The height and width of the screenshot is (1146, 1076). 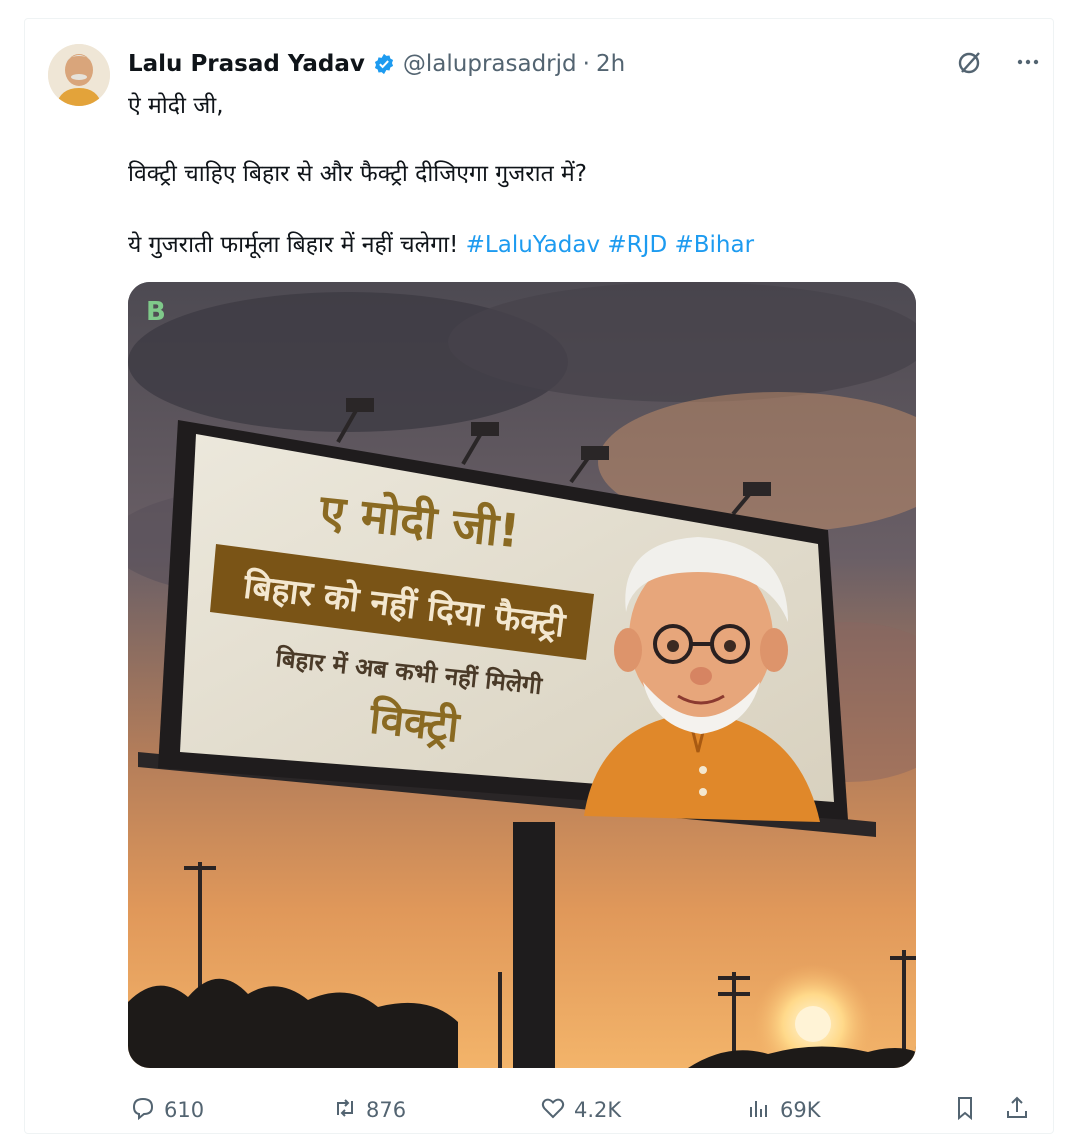 I want to click on like-count: 4.2K, so click(x=598, y=1110).